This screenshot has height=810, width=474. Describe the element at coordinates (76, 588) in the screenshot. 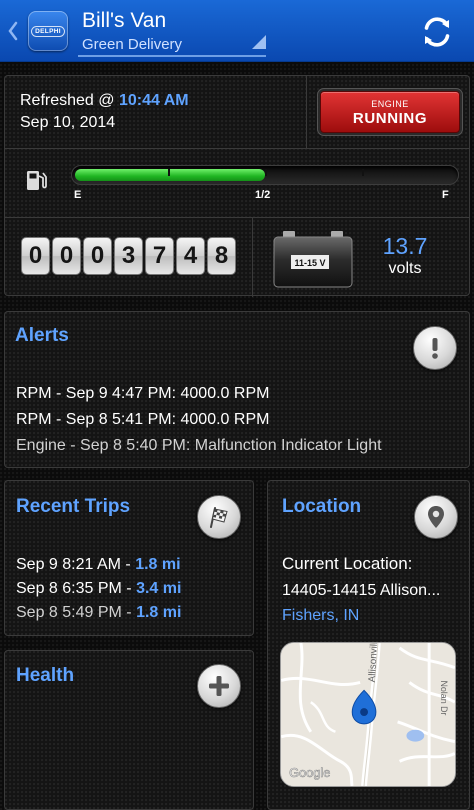

I see `trip-item-label: Sep 8 6:35 PM -` at that location.